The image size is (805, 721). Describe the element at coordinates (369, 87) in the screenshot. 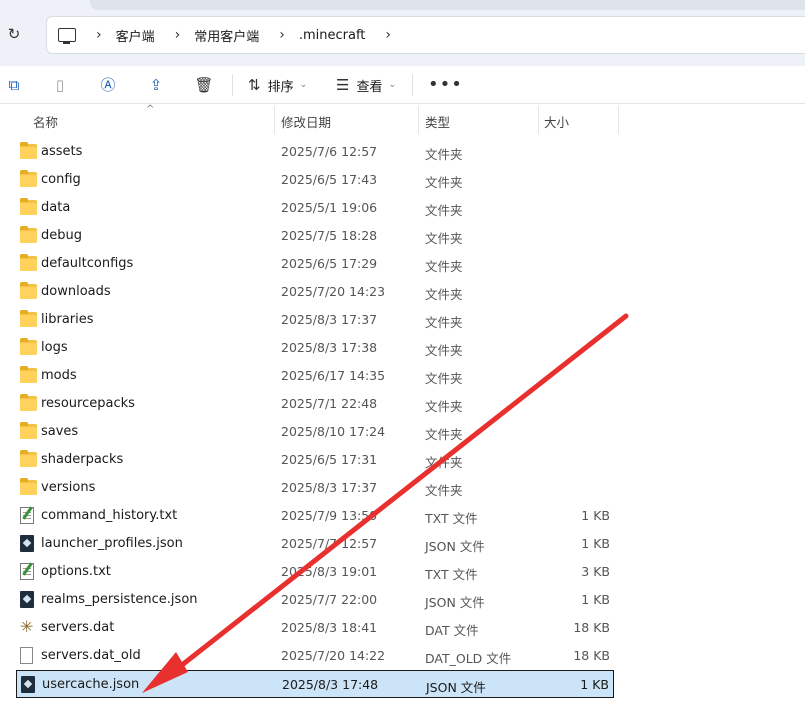

I see `view-label: 查看` at that location.